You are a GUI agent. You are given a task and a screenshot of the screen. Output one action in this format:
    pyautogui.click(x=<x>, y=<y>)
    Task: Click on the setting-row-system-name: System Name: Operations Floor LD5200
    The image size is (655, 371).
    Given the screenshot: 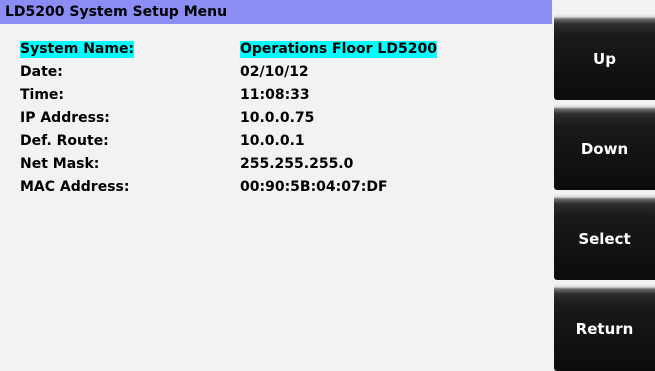 What is the action you would take?
    pyautogui.click(x=275, y=49)
    